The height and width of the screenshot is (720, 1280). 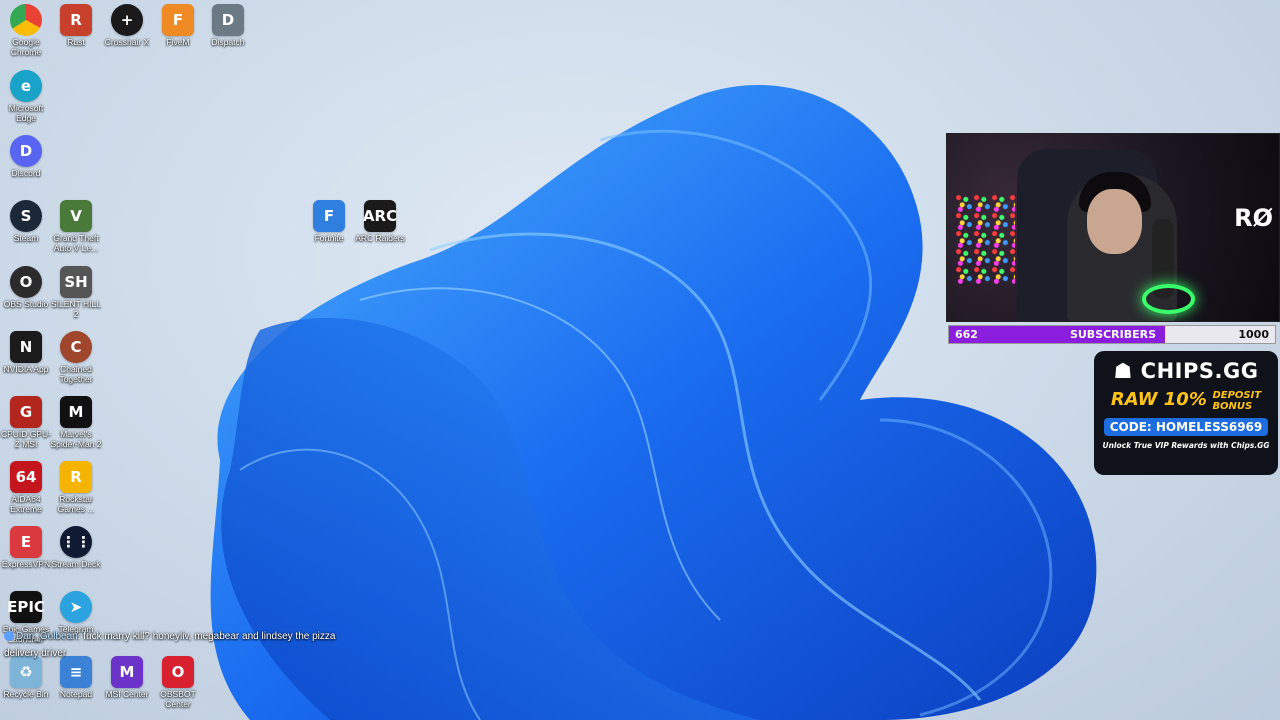 What do you see at coordinates (76, 42) in the screenshot?
I see `desktop-icon-label: Rust` at bounding box center [76, 42].